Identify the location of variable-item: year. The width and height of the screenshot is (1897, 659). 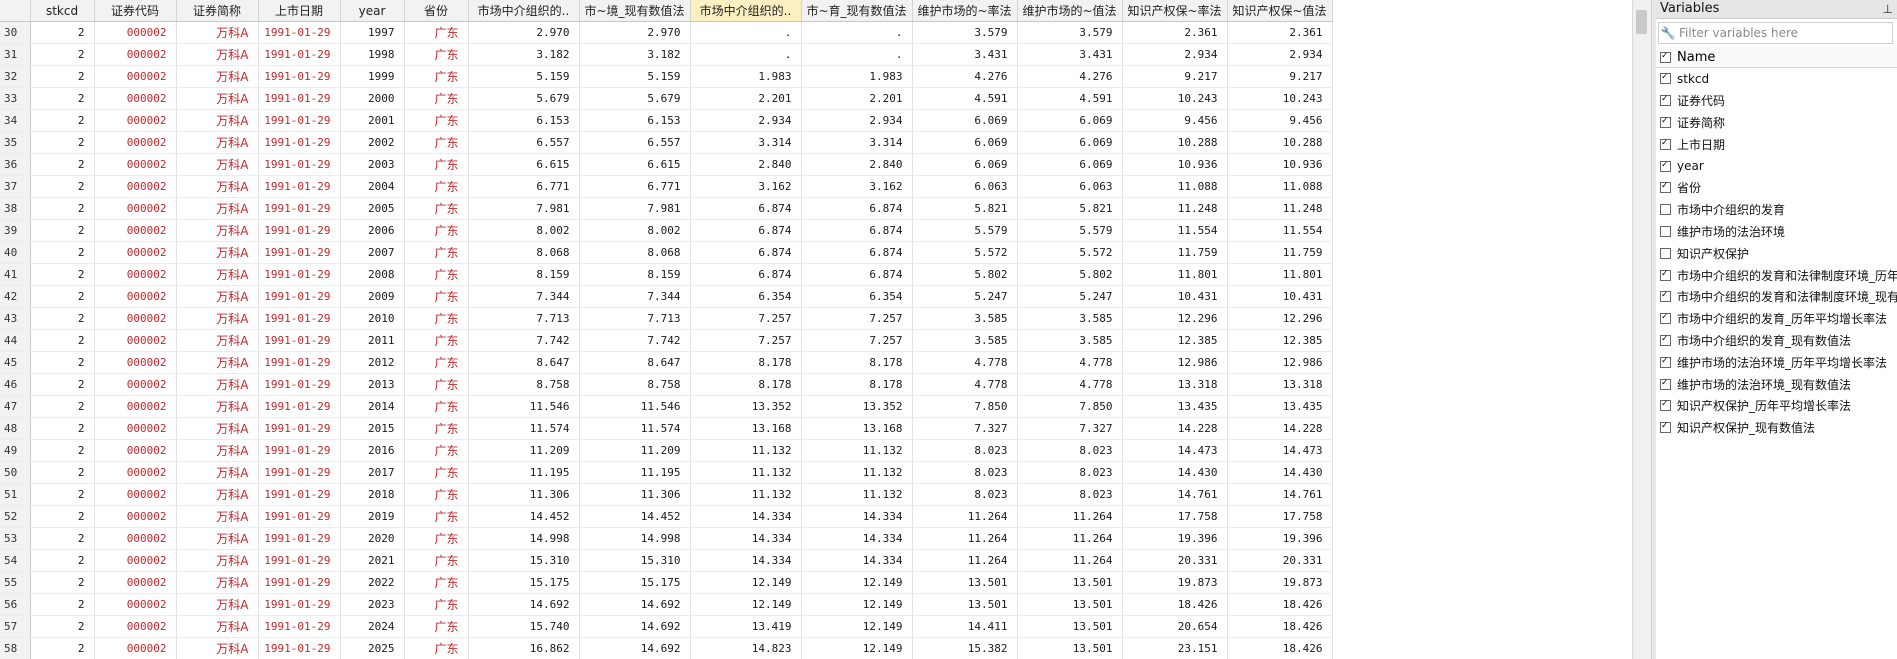
(1776, 166).